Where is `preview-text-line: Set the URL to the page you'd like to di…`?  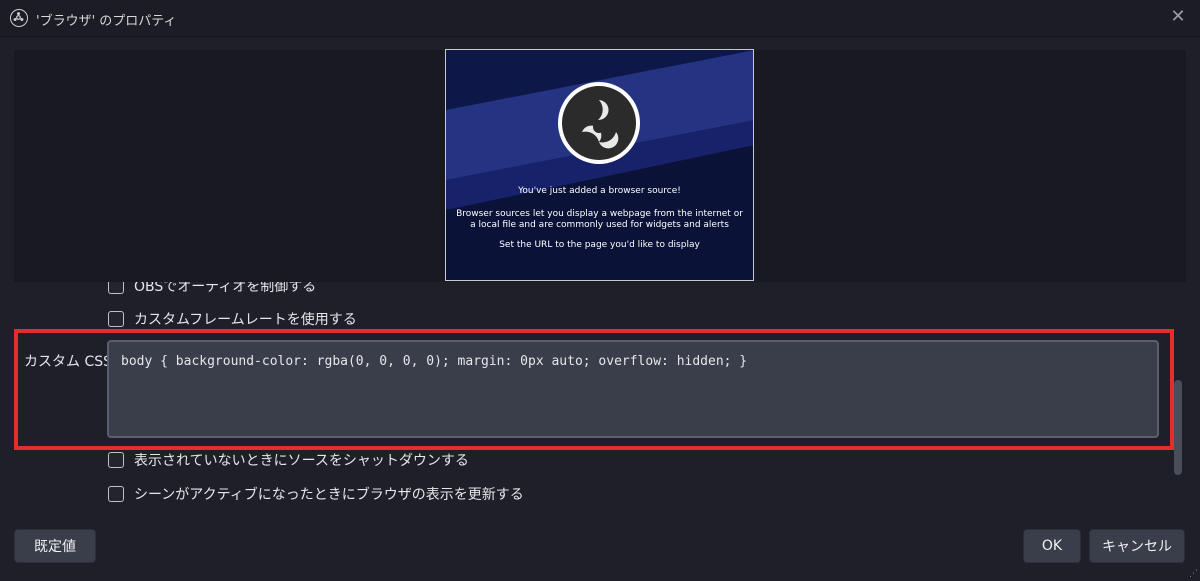 preview-text-line: Set the URL to the page you'd like to di… is located at coordinates (599, 245).